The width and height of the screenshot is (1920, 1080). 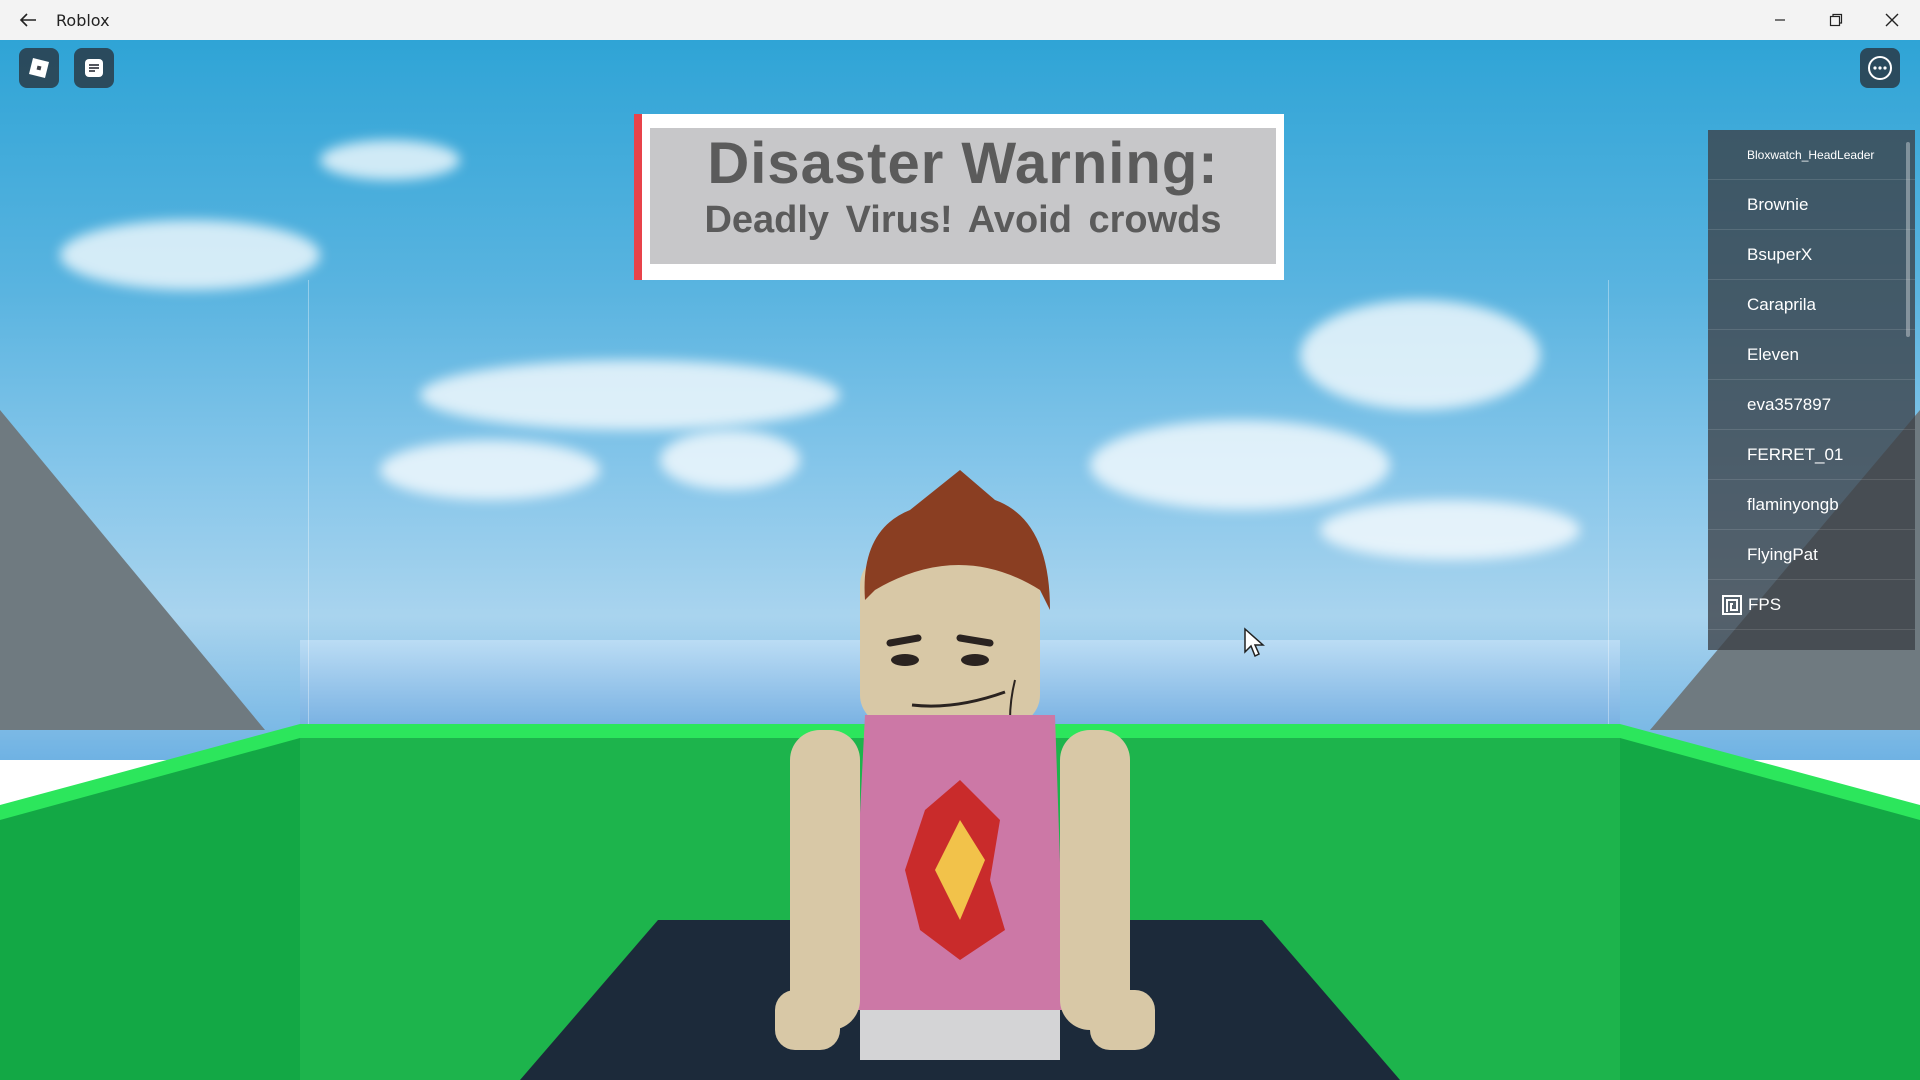 I want to click on window-controls, so click(x=1836, y=20).